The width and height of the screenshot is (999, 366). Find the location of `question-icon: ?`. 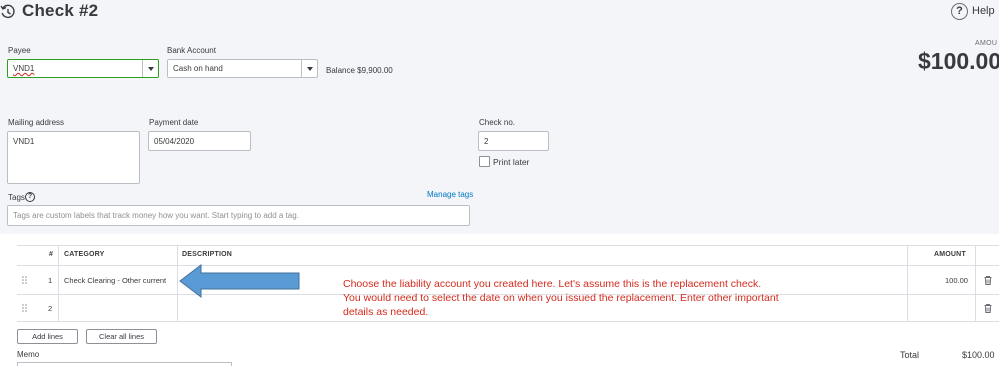

question-icon: ? is located at coordinates (30, 197).